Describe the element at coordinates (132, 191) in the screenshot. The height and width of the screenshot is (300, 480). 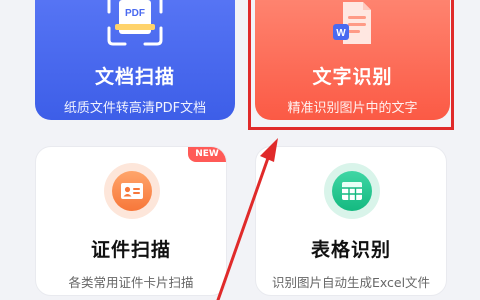
I see `id-card-icon` at that location.